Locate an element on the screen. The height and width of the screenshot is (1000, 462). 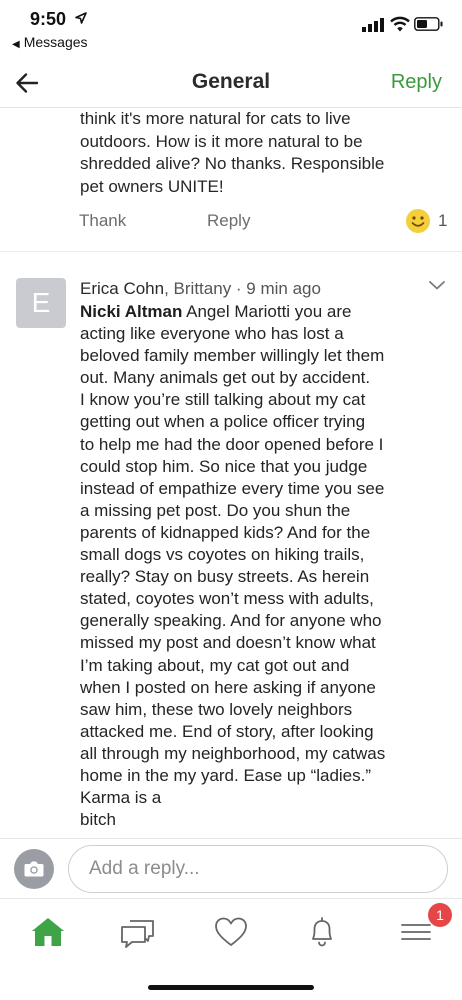
comment-line: Angel Mariotti you are is located at coordinates (267, 311).